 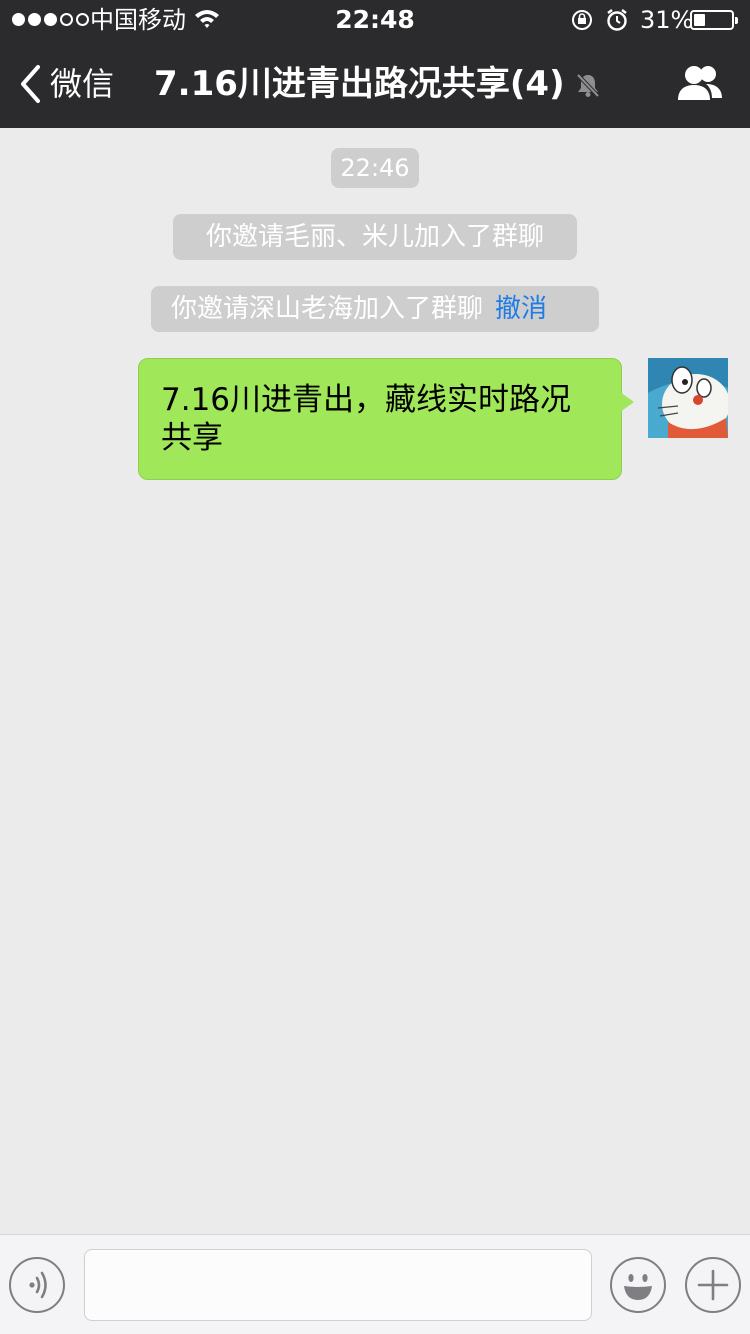 What do you see at coordinates (359, 84) in the screenshot?
I see `chat-title: 7.16川进青出路况共享(4)` at bounding box center [359, 84].